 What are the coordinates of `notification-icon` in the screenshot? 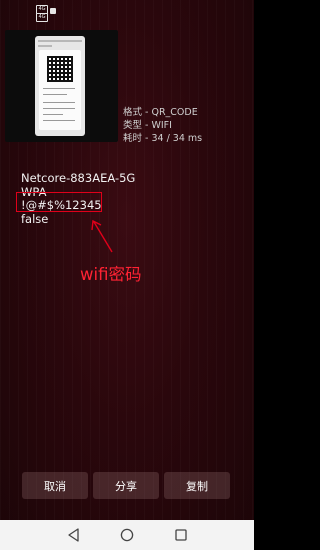 It's located at (53, 11).